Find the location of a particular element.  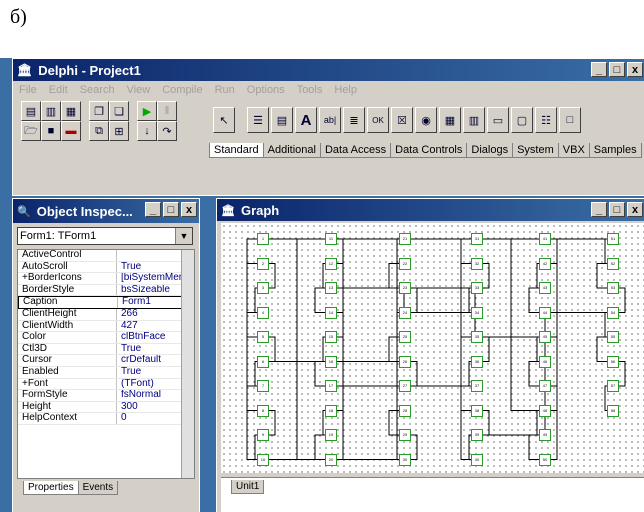

tab-properties: Properties is located at coordinates (51, 488).